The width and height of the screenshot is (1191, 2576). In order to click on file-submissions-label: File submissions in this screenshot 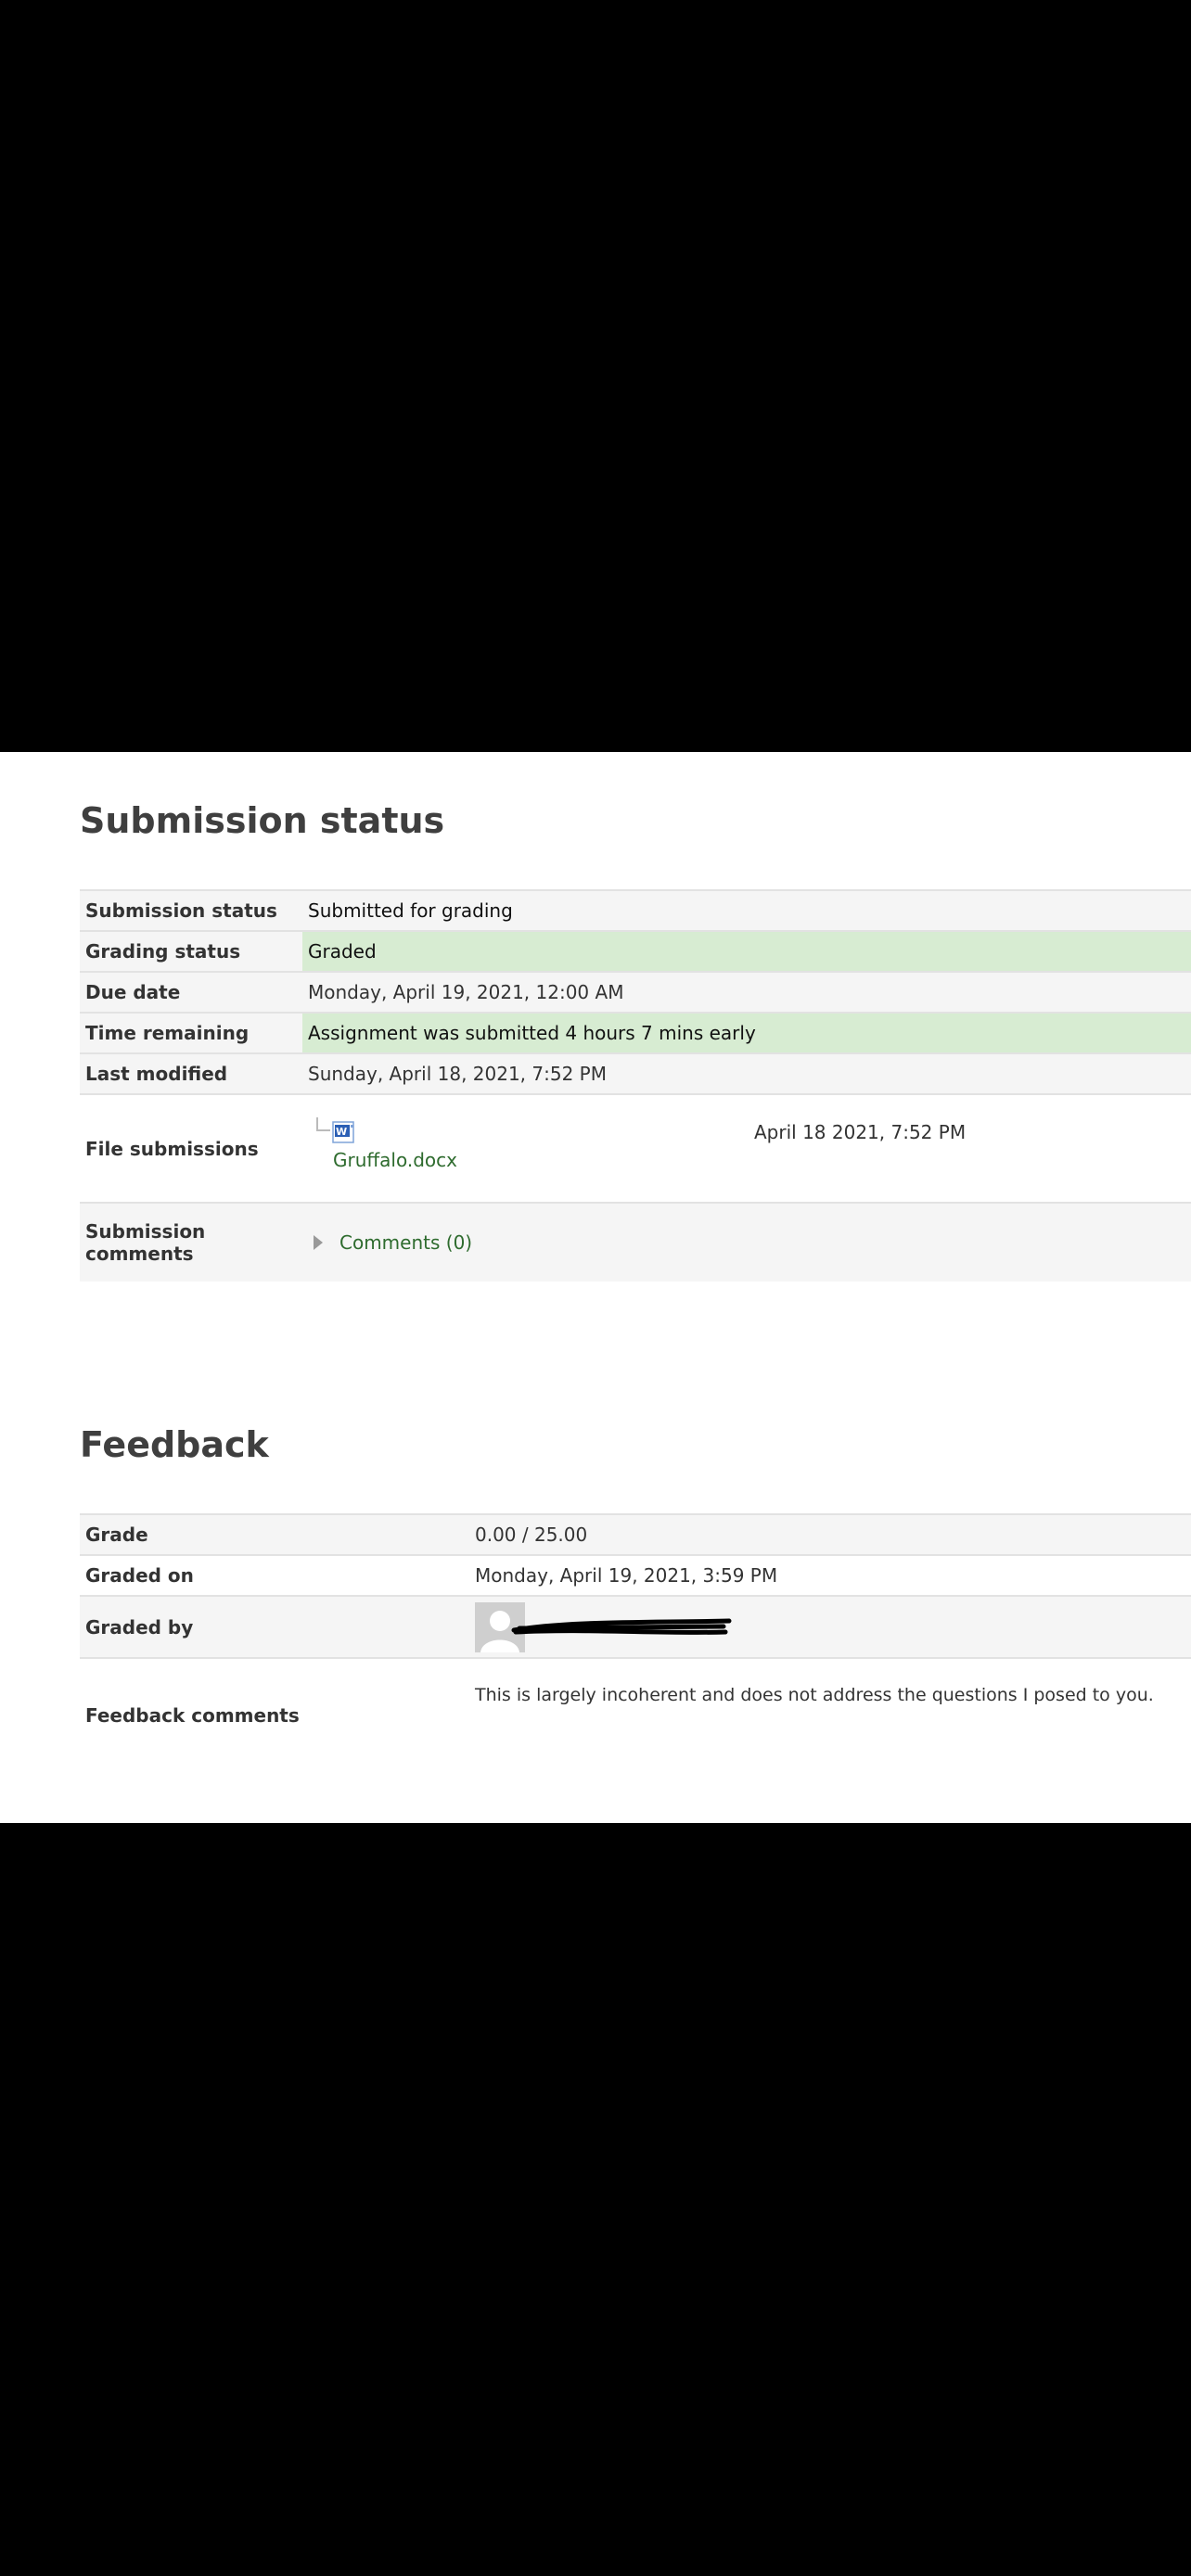, I will do `click(172, 1149)`.